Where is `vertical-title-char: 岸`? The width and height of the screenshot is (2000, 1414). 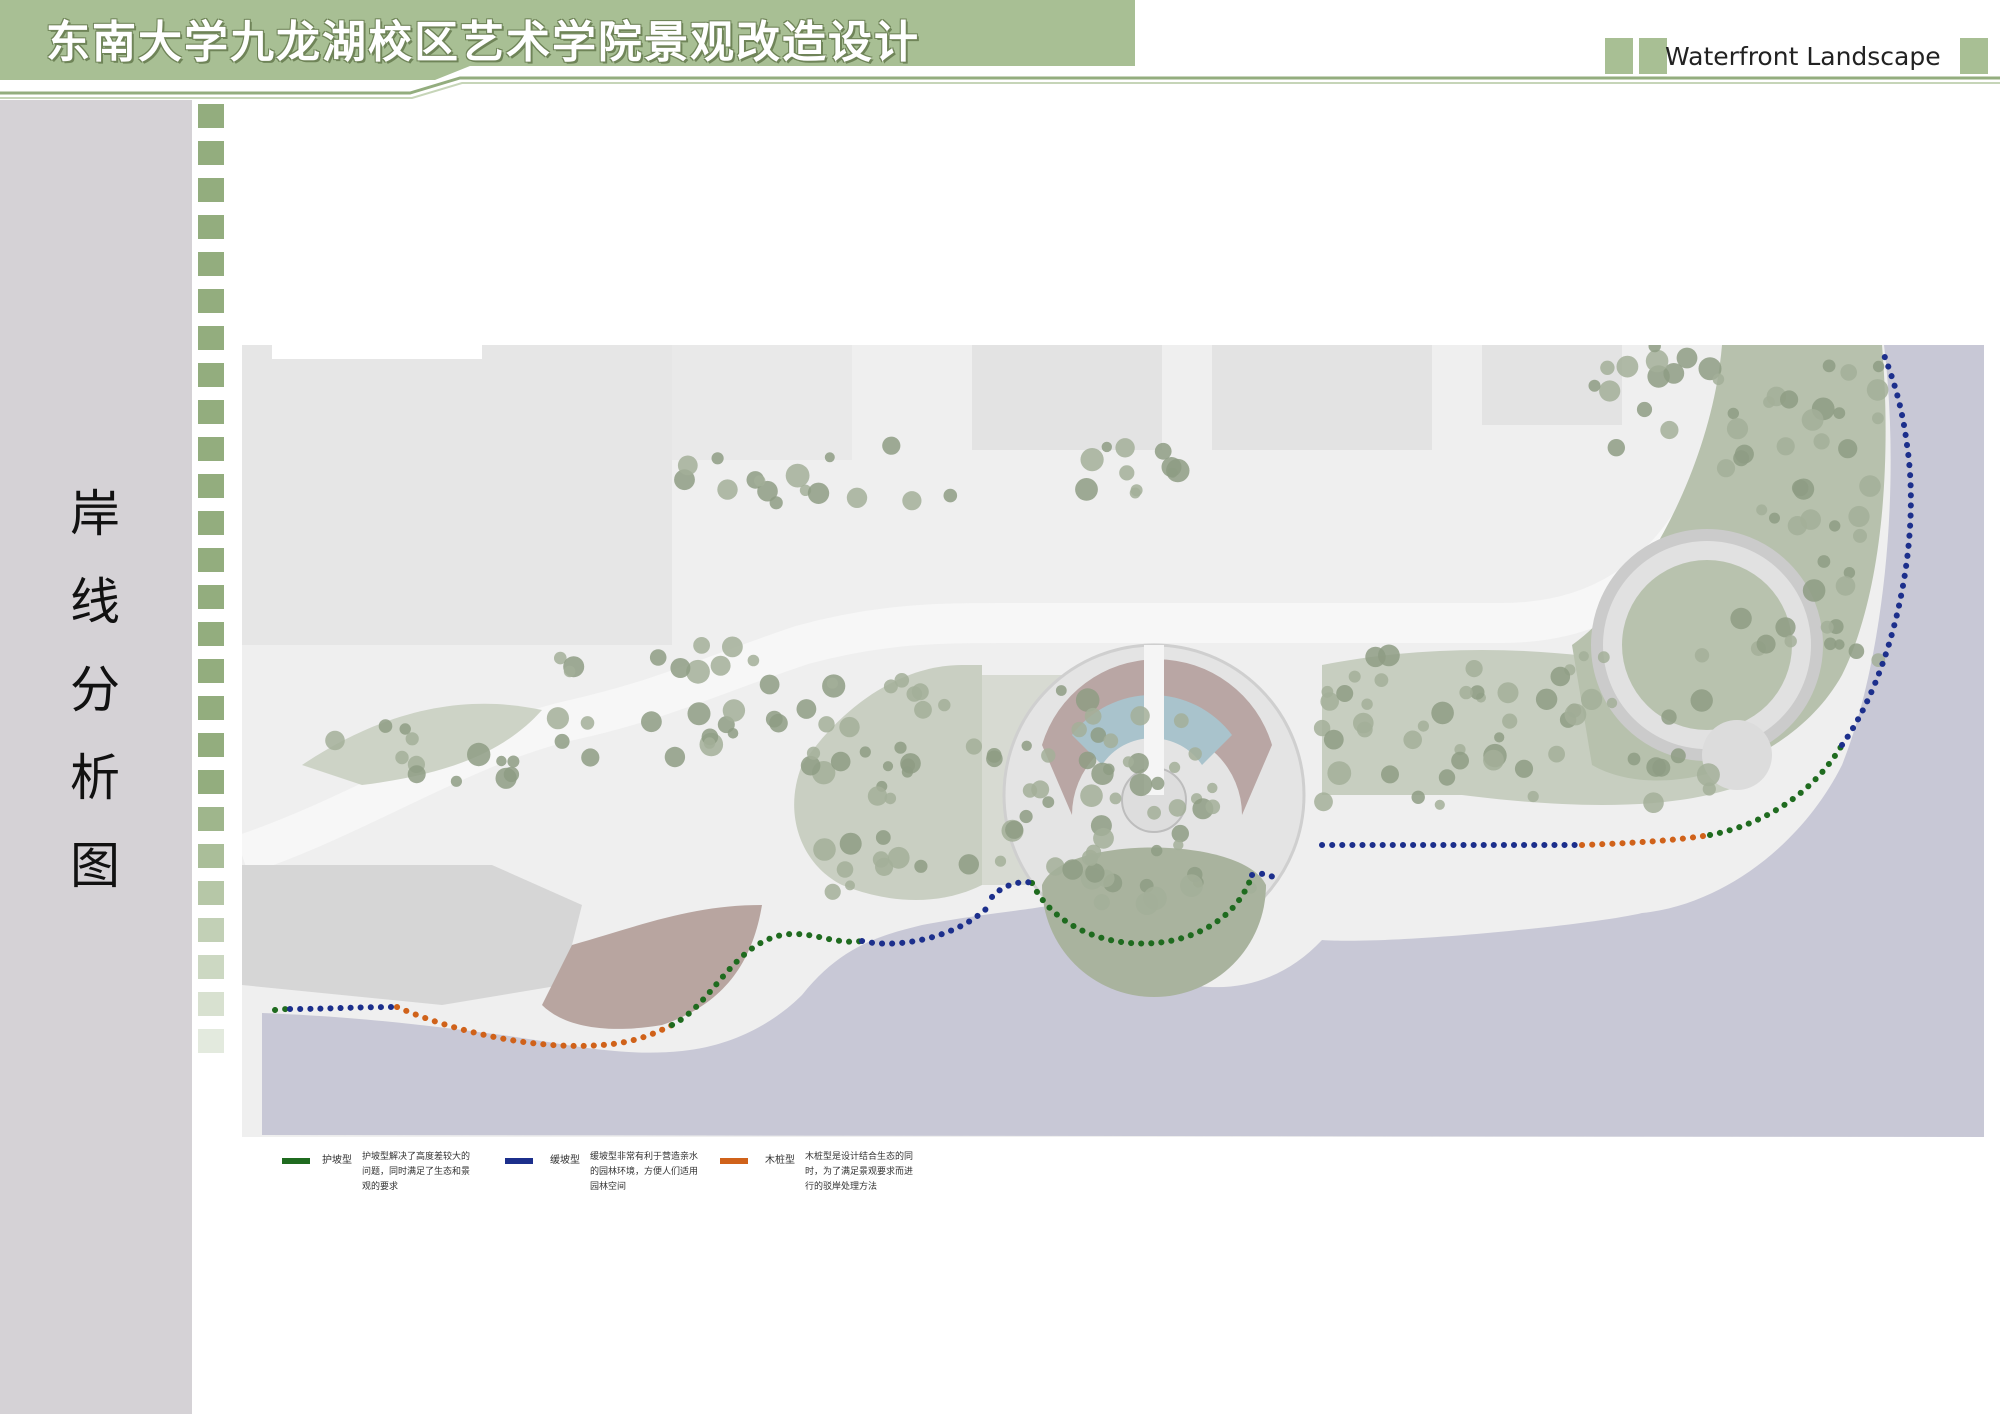
vertical-title-char: 岸 is located at coordinates (95, 514).